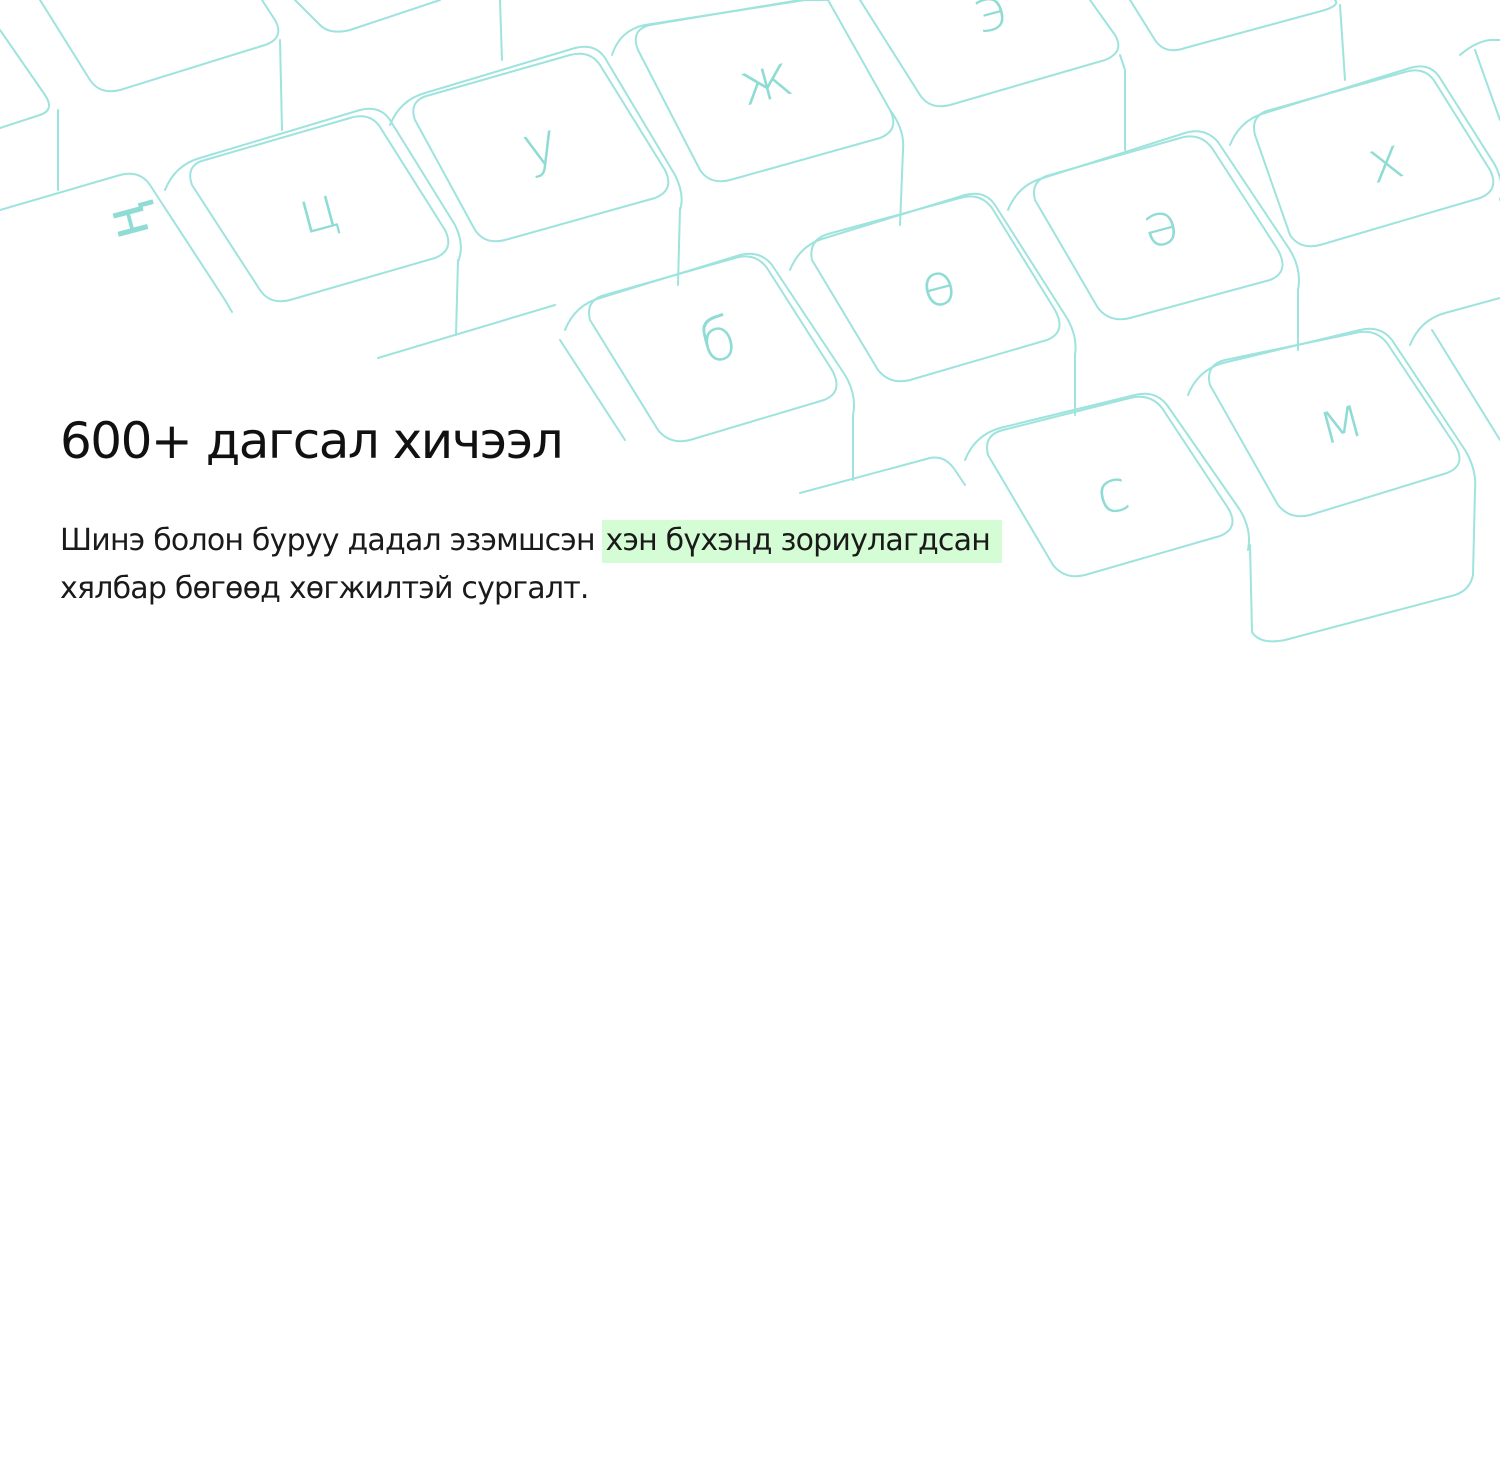 This screenshot has height=1480, width=1500. I want to click on key-glyph: ц, so click(318, 210).